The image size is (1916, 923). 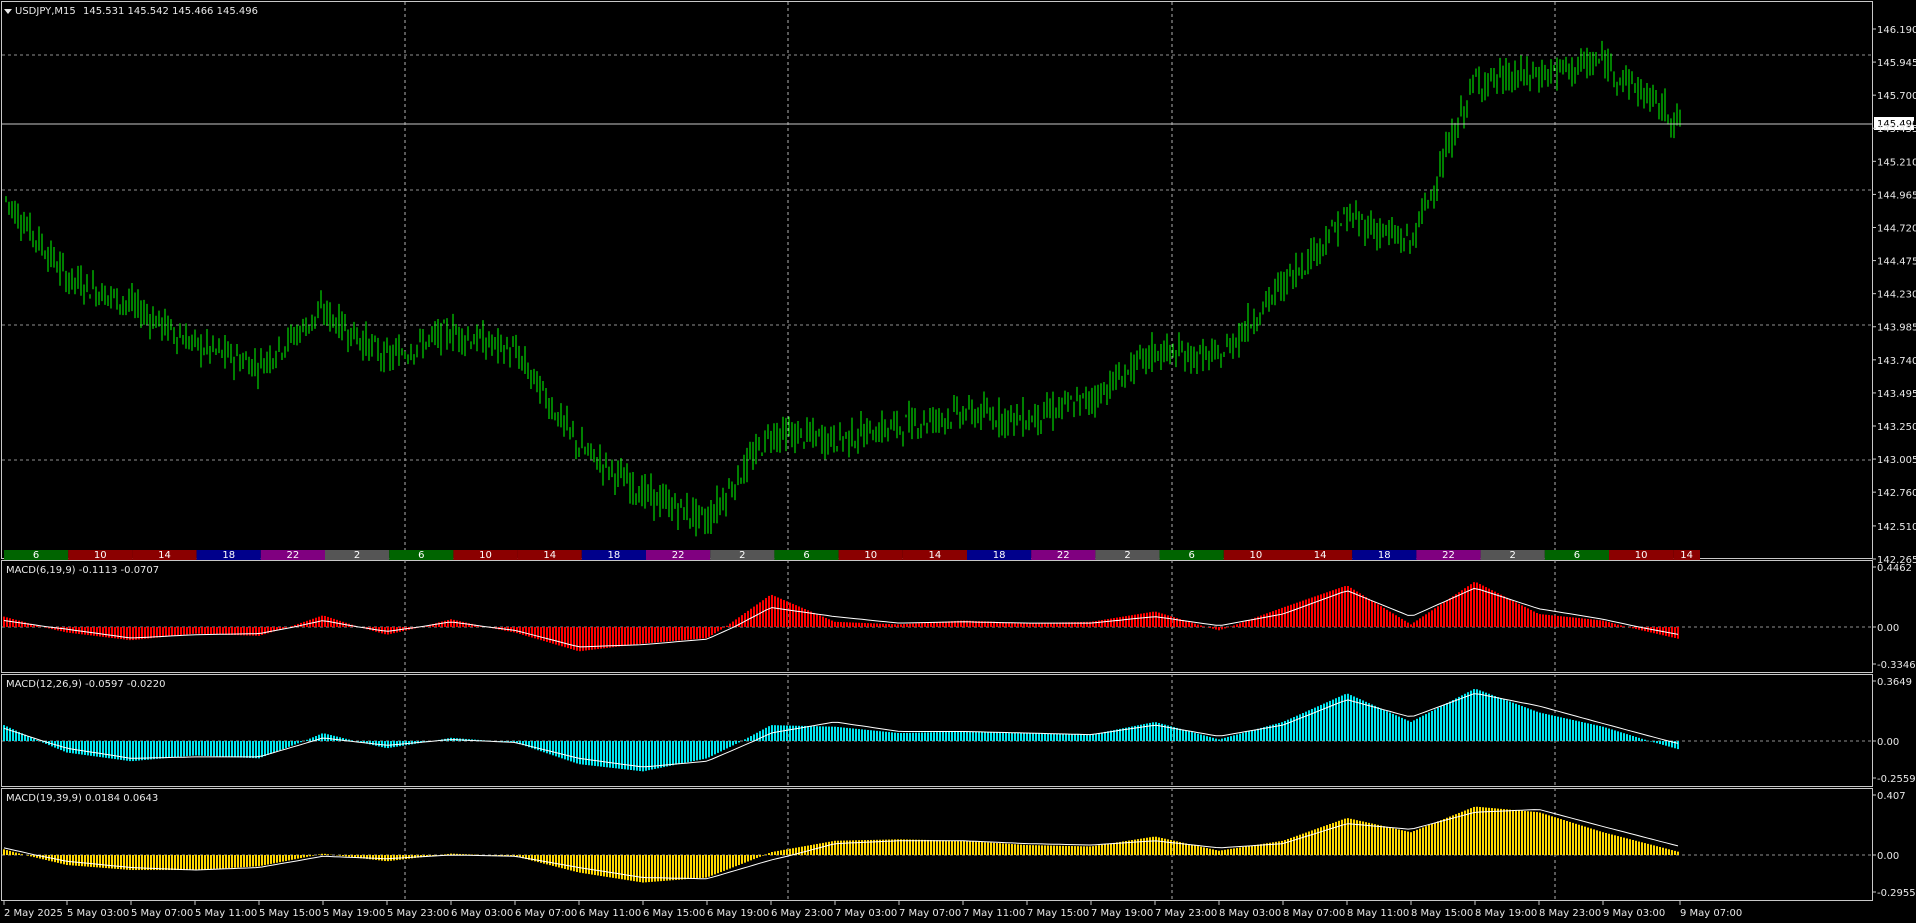 I want to click on indicator-tick-label: -0.2955, so click(x=1896, y=893).